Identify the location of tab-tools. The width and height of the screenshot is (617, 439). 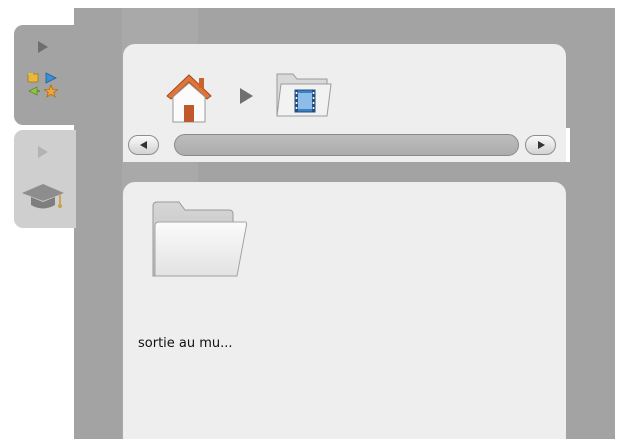
(45, 75).